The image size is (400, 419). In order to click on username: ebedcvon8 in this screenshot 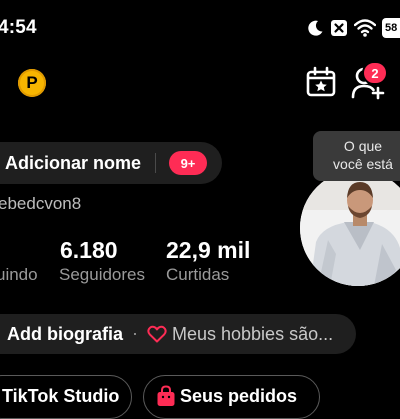, I will do `click(41, 203)`.